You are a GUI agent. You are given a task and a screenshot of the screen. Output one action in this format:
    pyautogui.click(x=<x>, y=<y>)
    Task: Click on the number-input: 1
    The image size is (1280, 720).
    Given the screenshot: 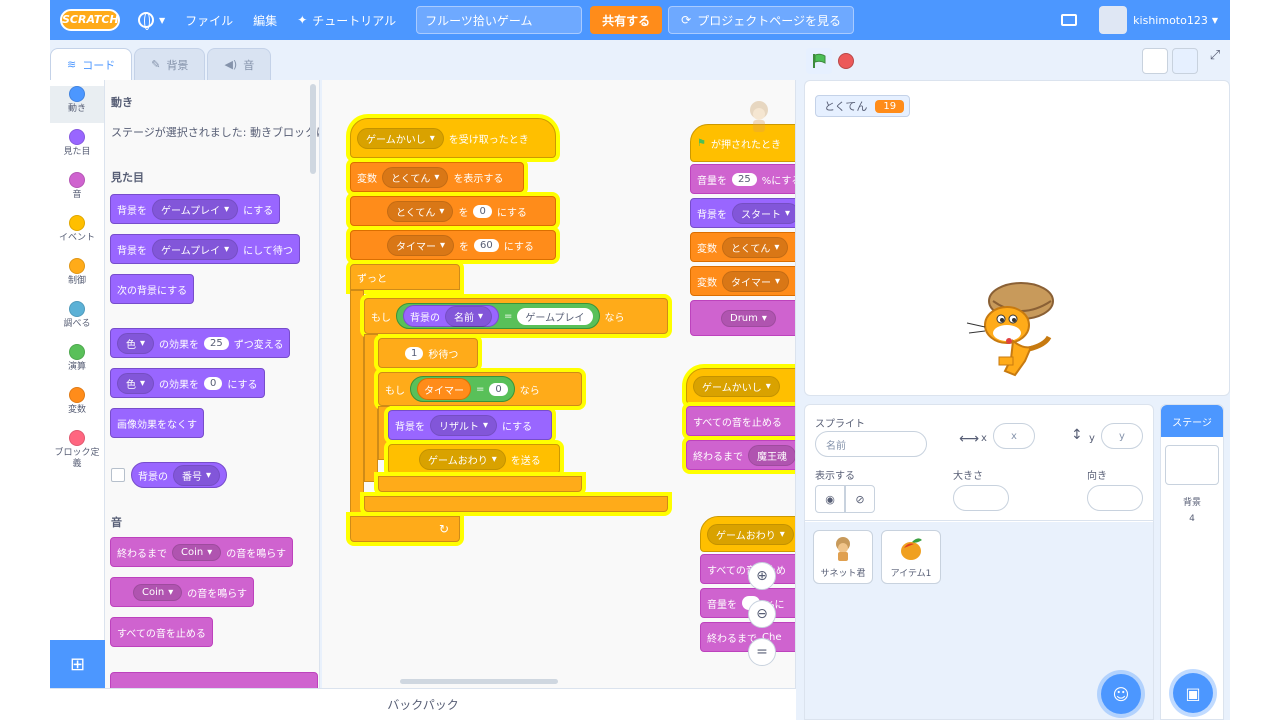 What is the action you would take?
    pyautogui.click(x=414, y=353)
    